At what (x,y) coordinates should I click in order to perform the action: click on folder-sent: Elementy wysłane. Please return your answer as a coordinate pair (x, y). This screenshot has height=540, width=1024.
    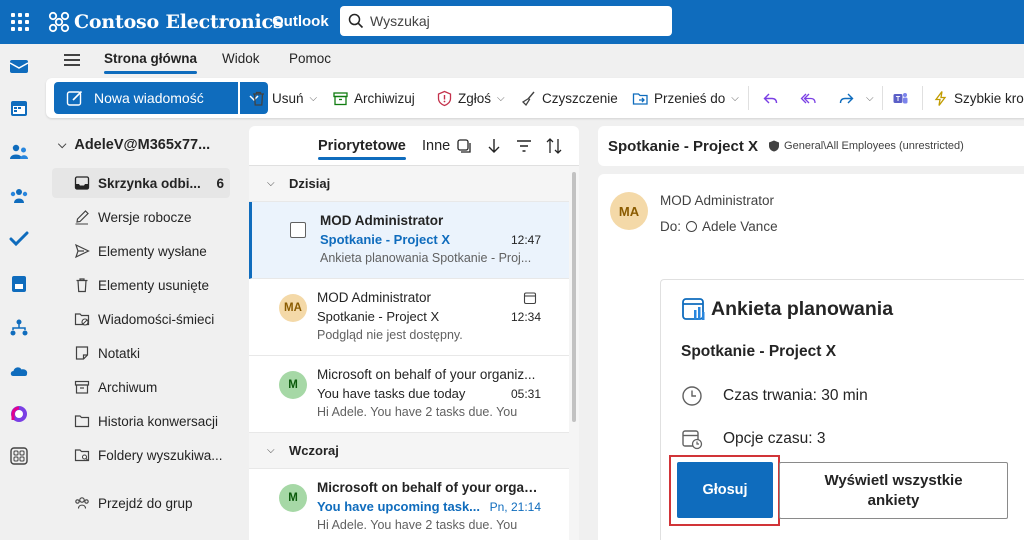
    Looking at the image, I should click on (141, 251).